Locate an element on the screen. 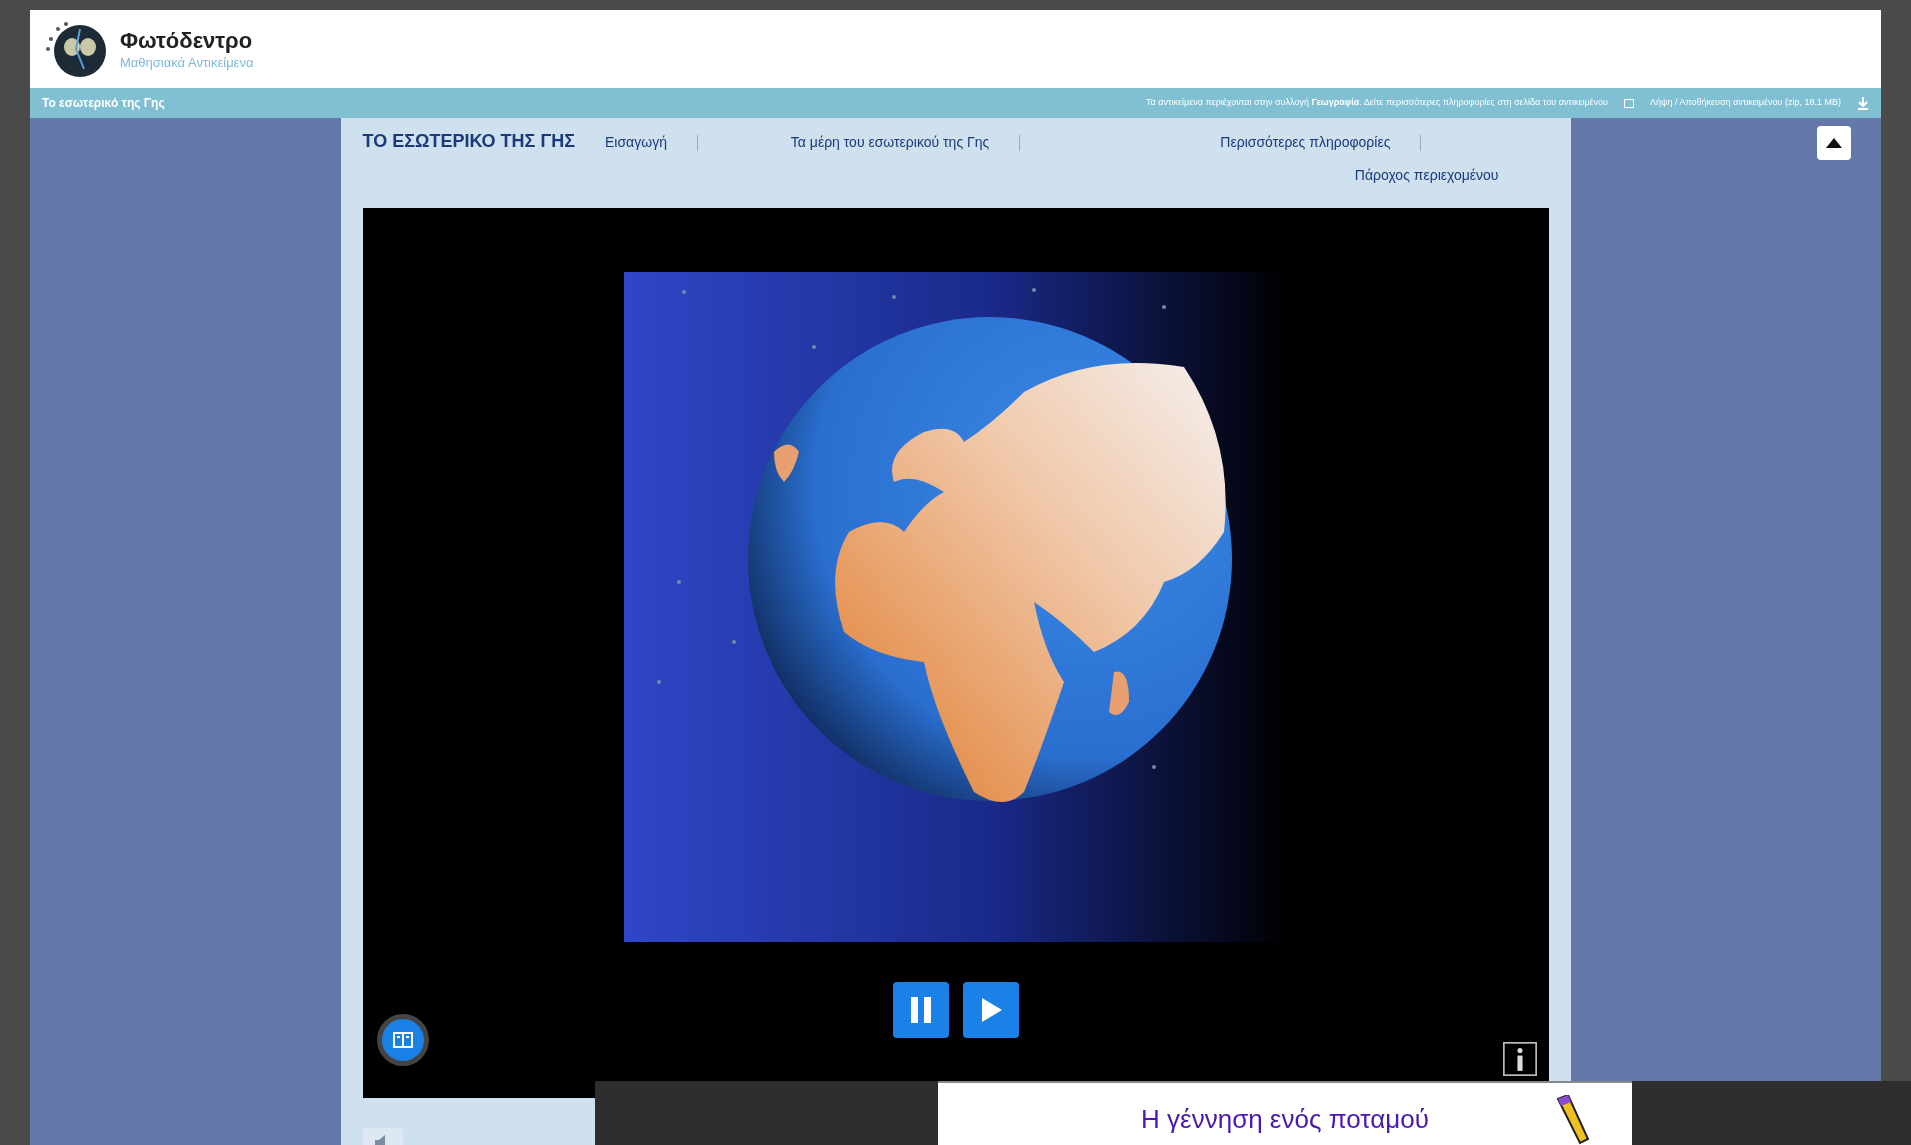 Image resolution: width=1911 pixels, height=1145 pixels. caret-up-icon is located at coordinates (1834, 143).